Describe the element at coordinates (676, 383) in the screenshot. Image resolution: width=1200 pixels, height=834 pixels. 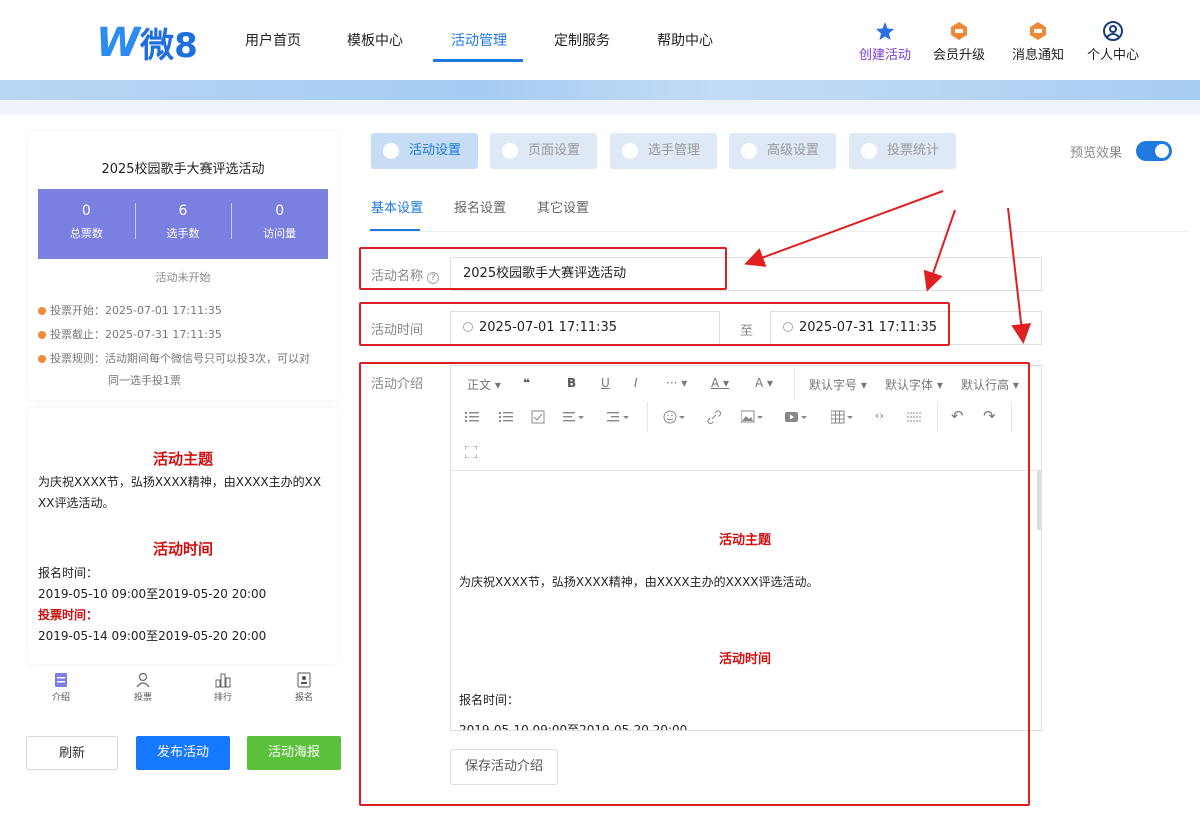
I see `more-format-icon: ··· ▾` at that location.